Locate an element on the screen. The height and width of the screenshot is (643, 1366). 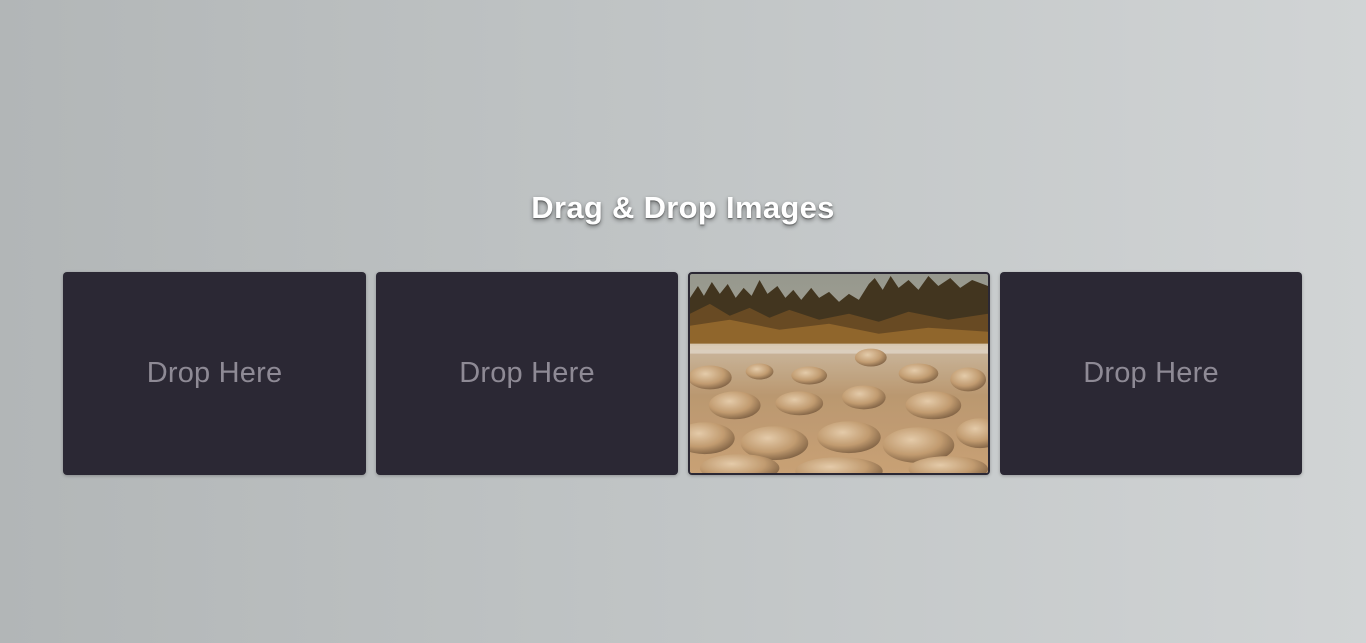
drop-zone-4: Drop Here is located at coordinates (1151, 373).